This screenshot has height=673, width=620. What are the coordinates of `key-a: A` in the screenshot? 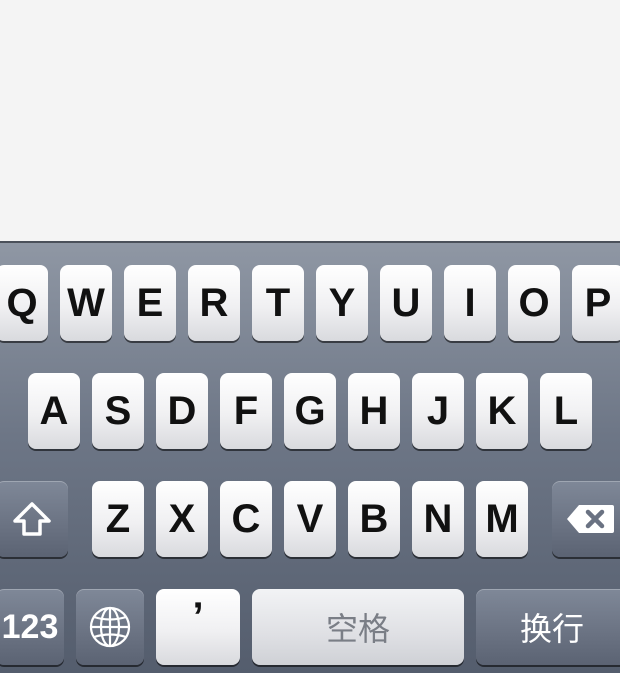 It's located at (54, 411).